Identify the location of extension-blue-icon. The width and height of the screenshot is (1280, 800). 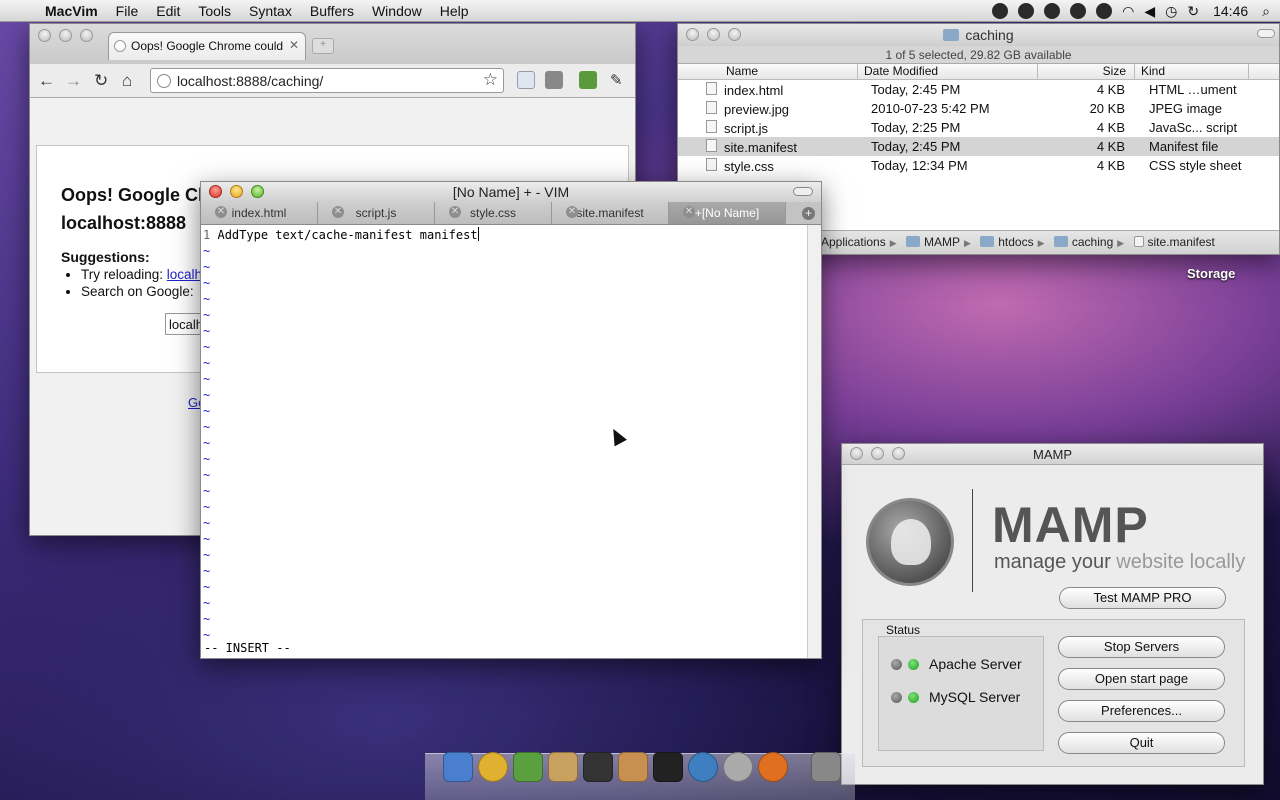
(526, 80).